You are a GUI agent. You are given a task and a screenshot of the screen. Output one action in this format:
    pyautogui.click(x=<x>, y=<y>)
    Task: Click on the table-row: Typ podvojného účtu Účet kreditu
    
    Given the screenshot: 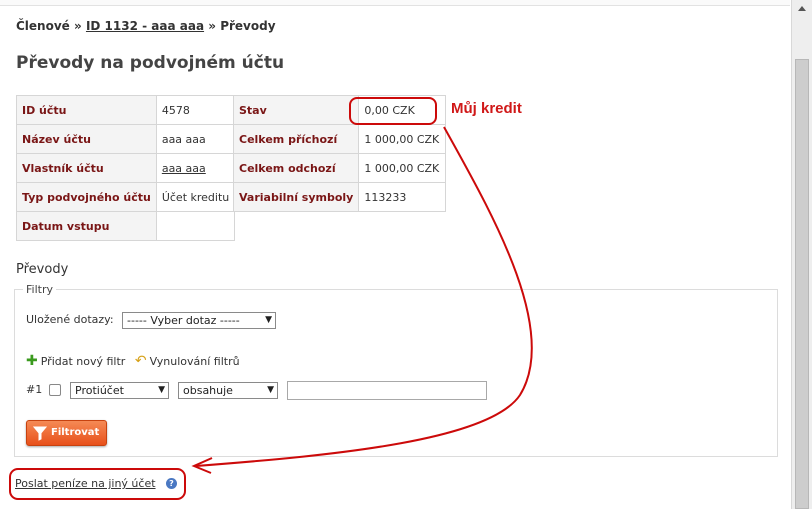 What is the action you would take?
    pyautogui.click(x=126, y=197)
    